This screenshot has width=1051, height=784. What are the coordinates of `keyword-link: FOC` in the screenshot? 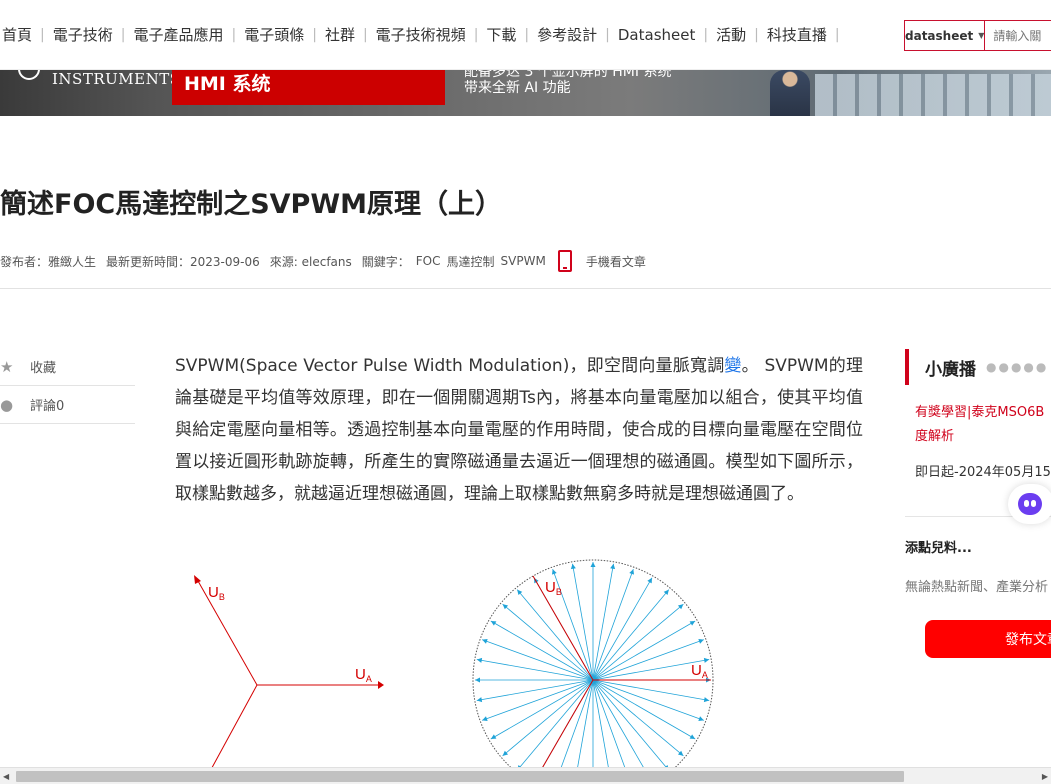 It's located at (428, 261).